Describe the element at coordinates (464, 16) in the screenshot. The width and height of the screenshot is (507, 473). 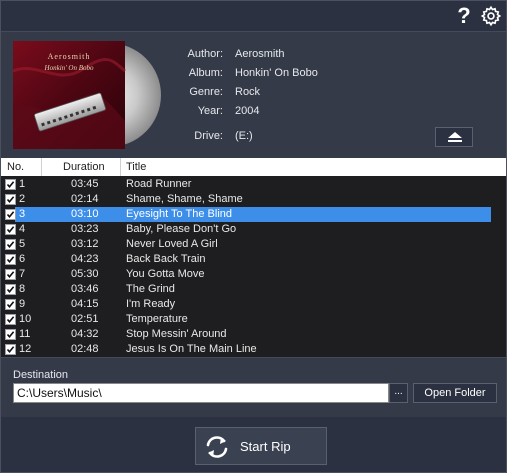
I see `help-button: ?` at that location.